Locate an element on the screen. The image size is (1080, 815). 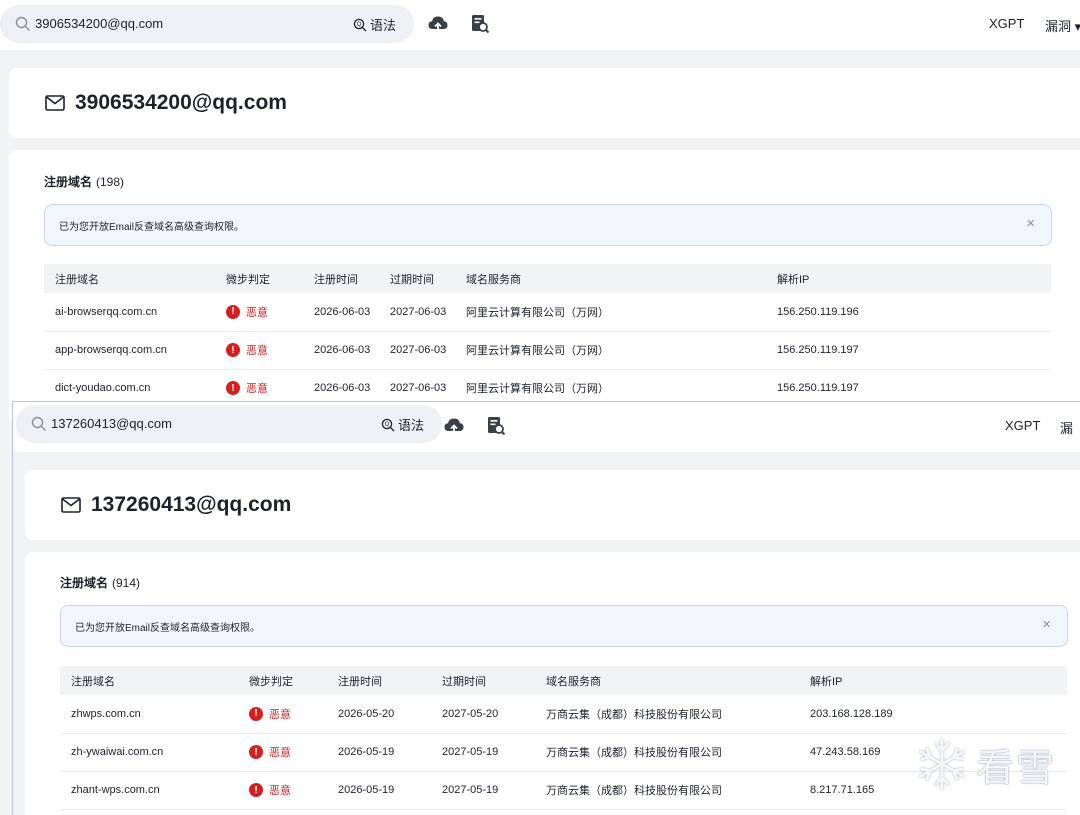
section-title: 注册域名 (914) is located at coordinates (100, 582).